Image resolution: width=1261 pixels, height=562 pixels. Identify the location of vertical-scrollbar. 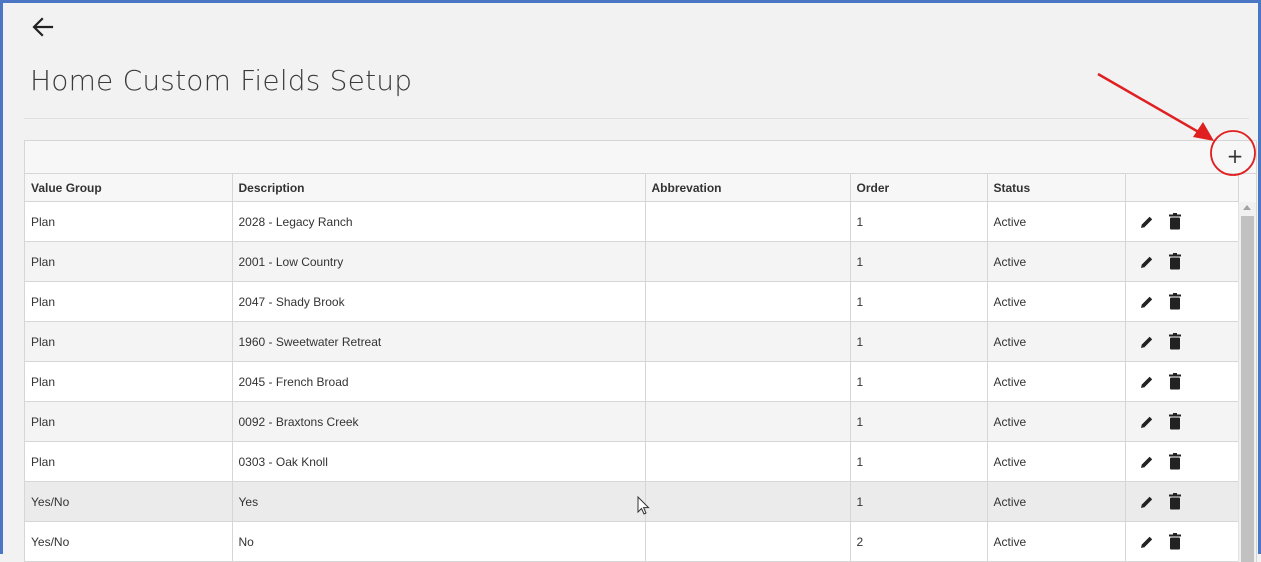
(1247, 382).